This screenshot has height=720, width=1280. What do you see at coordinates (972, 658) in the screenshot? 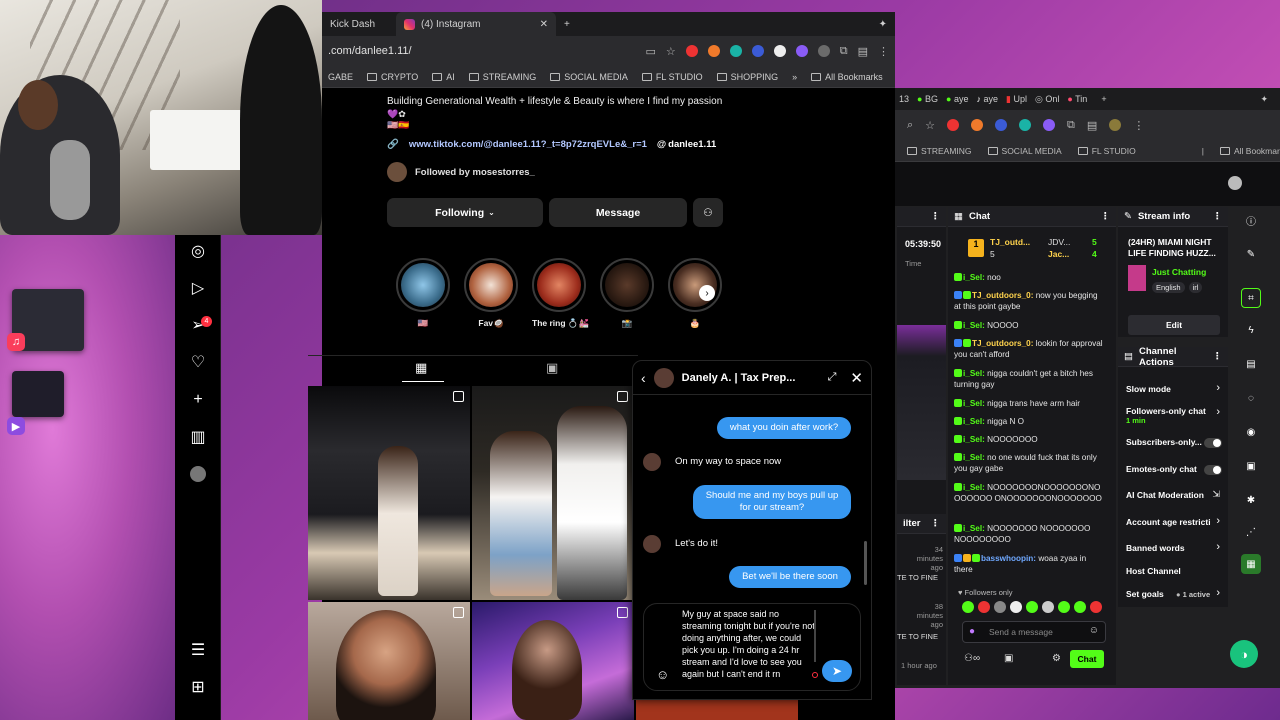
I see `users-icon: ⚇∞` at bounding box center [972, 658].